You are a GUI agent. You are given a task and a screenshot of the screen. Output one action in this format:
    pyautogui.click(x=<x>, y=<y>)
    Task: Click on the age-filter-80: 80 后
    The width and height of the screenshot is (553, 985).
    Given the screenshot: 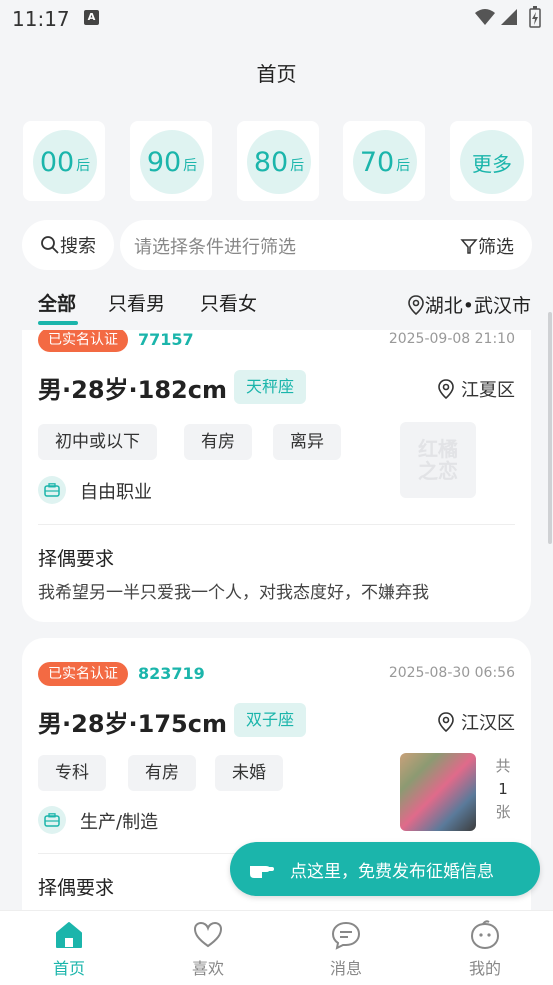 What is the action you would take?
    pyautogui.click(x=278, y=161)
    